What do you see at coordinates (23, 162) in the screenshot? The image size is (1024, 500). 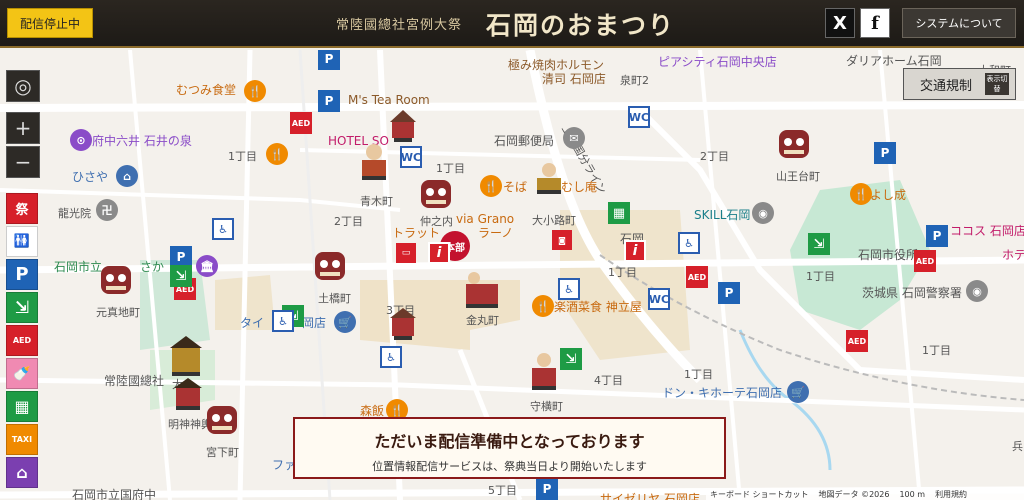 I see `zoom-out-button: −` at bounding box center [23, 162].